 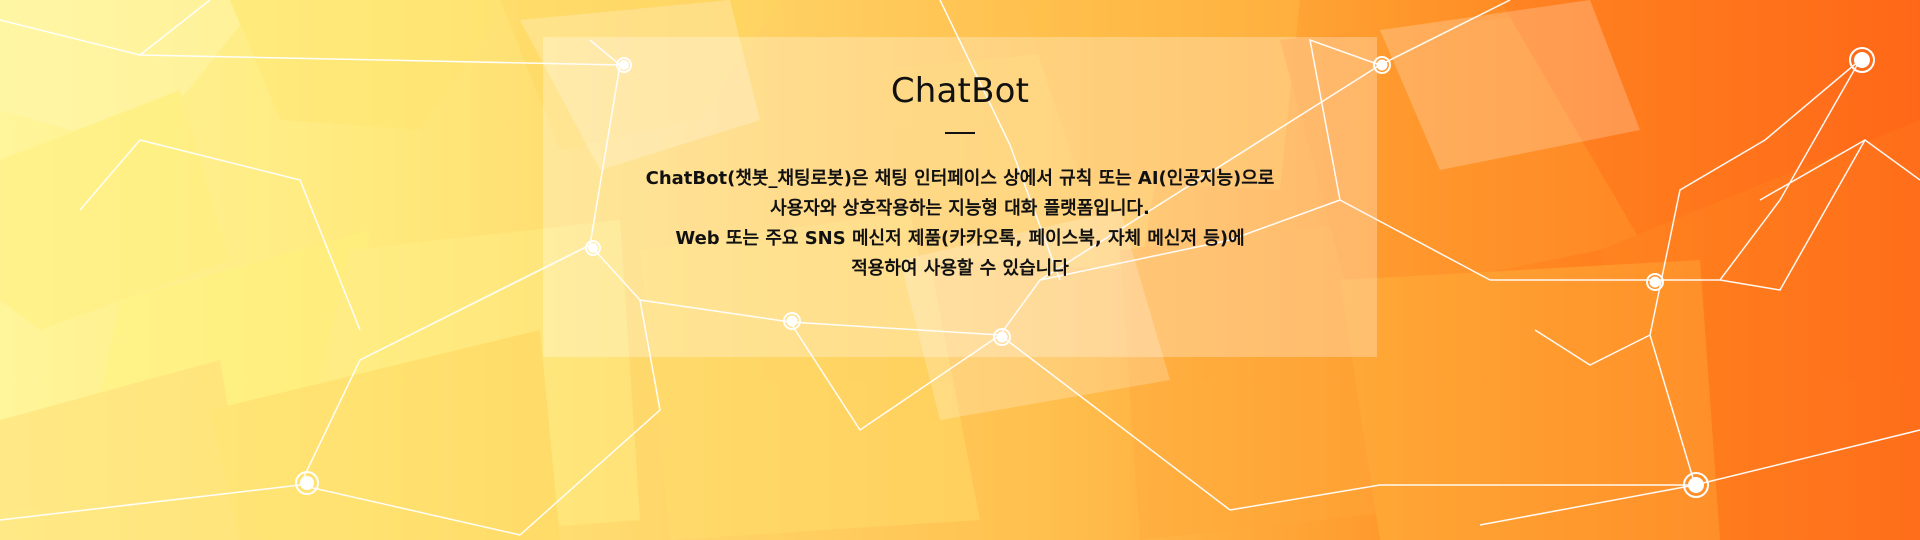 What do you see at coordinates (960, 209) in the screenshot?
I see `description-line: 사용자와 상호작용하는 지능형 대화 플랫폼입니다.` at bounding box center [960, 209].